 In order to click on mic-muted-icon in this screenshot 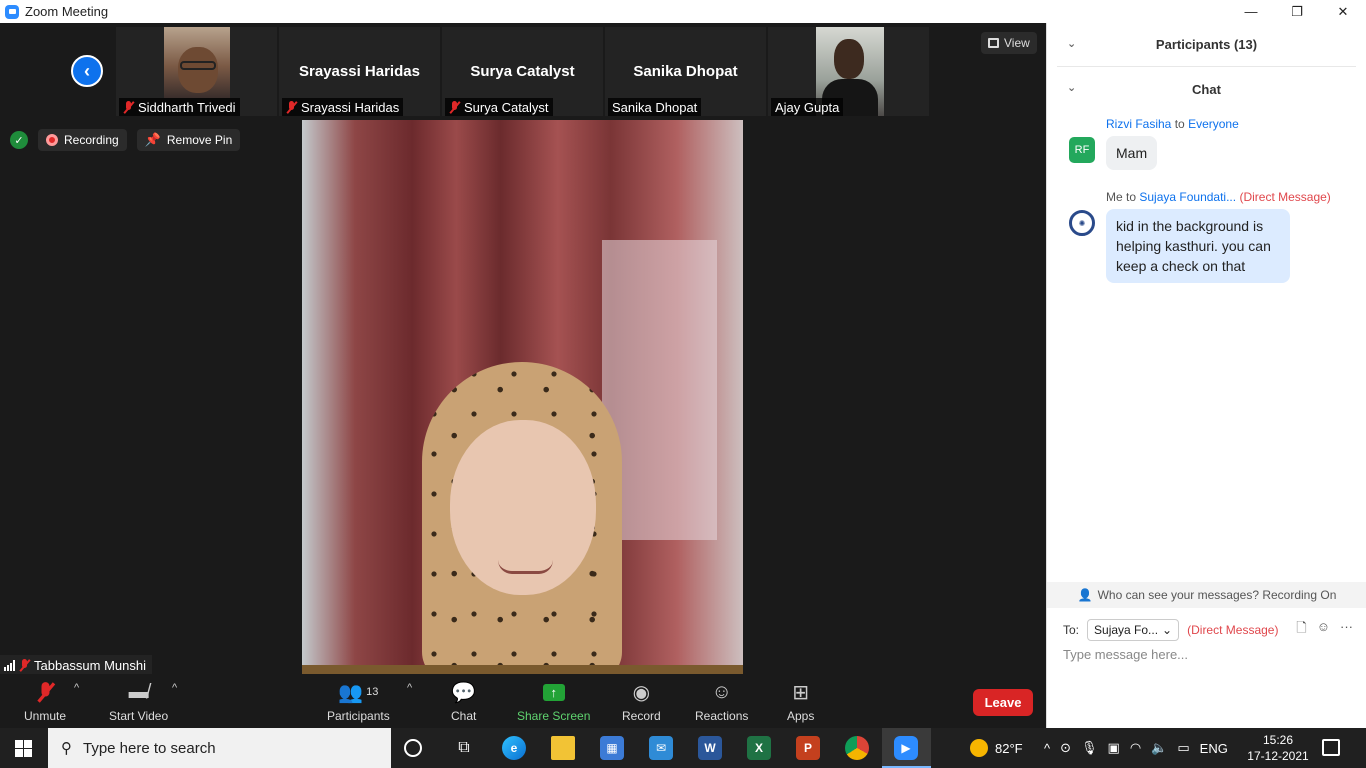, I will do `click(45, 692)`.